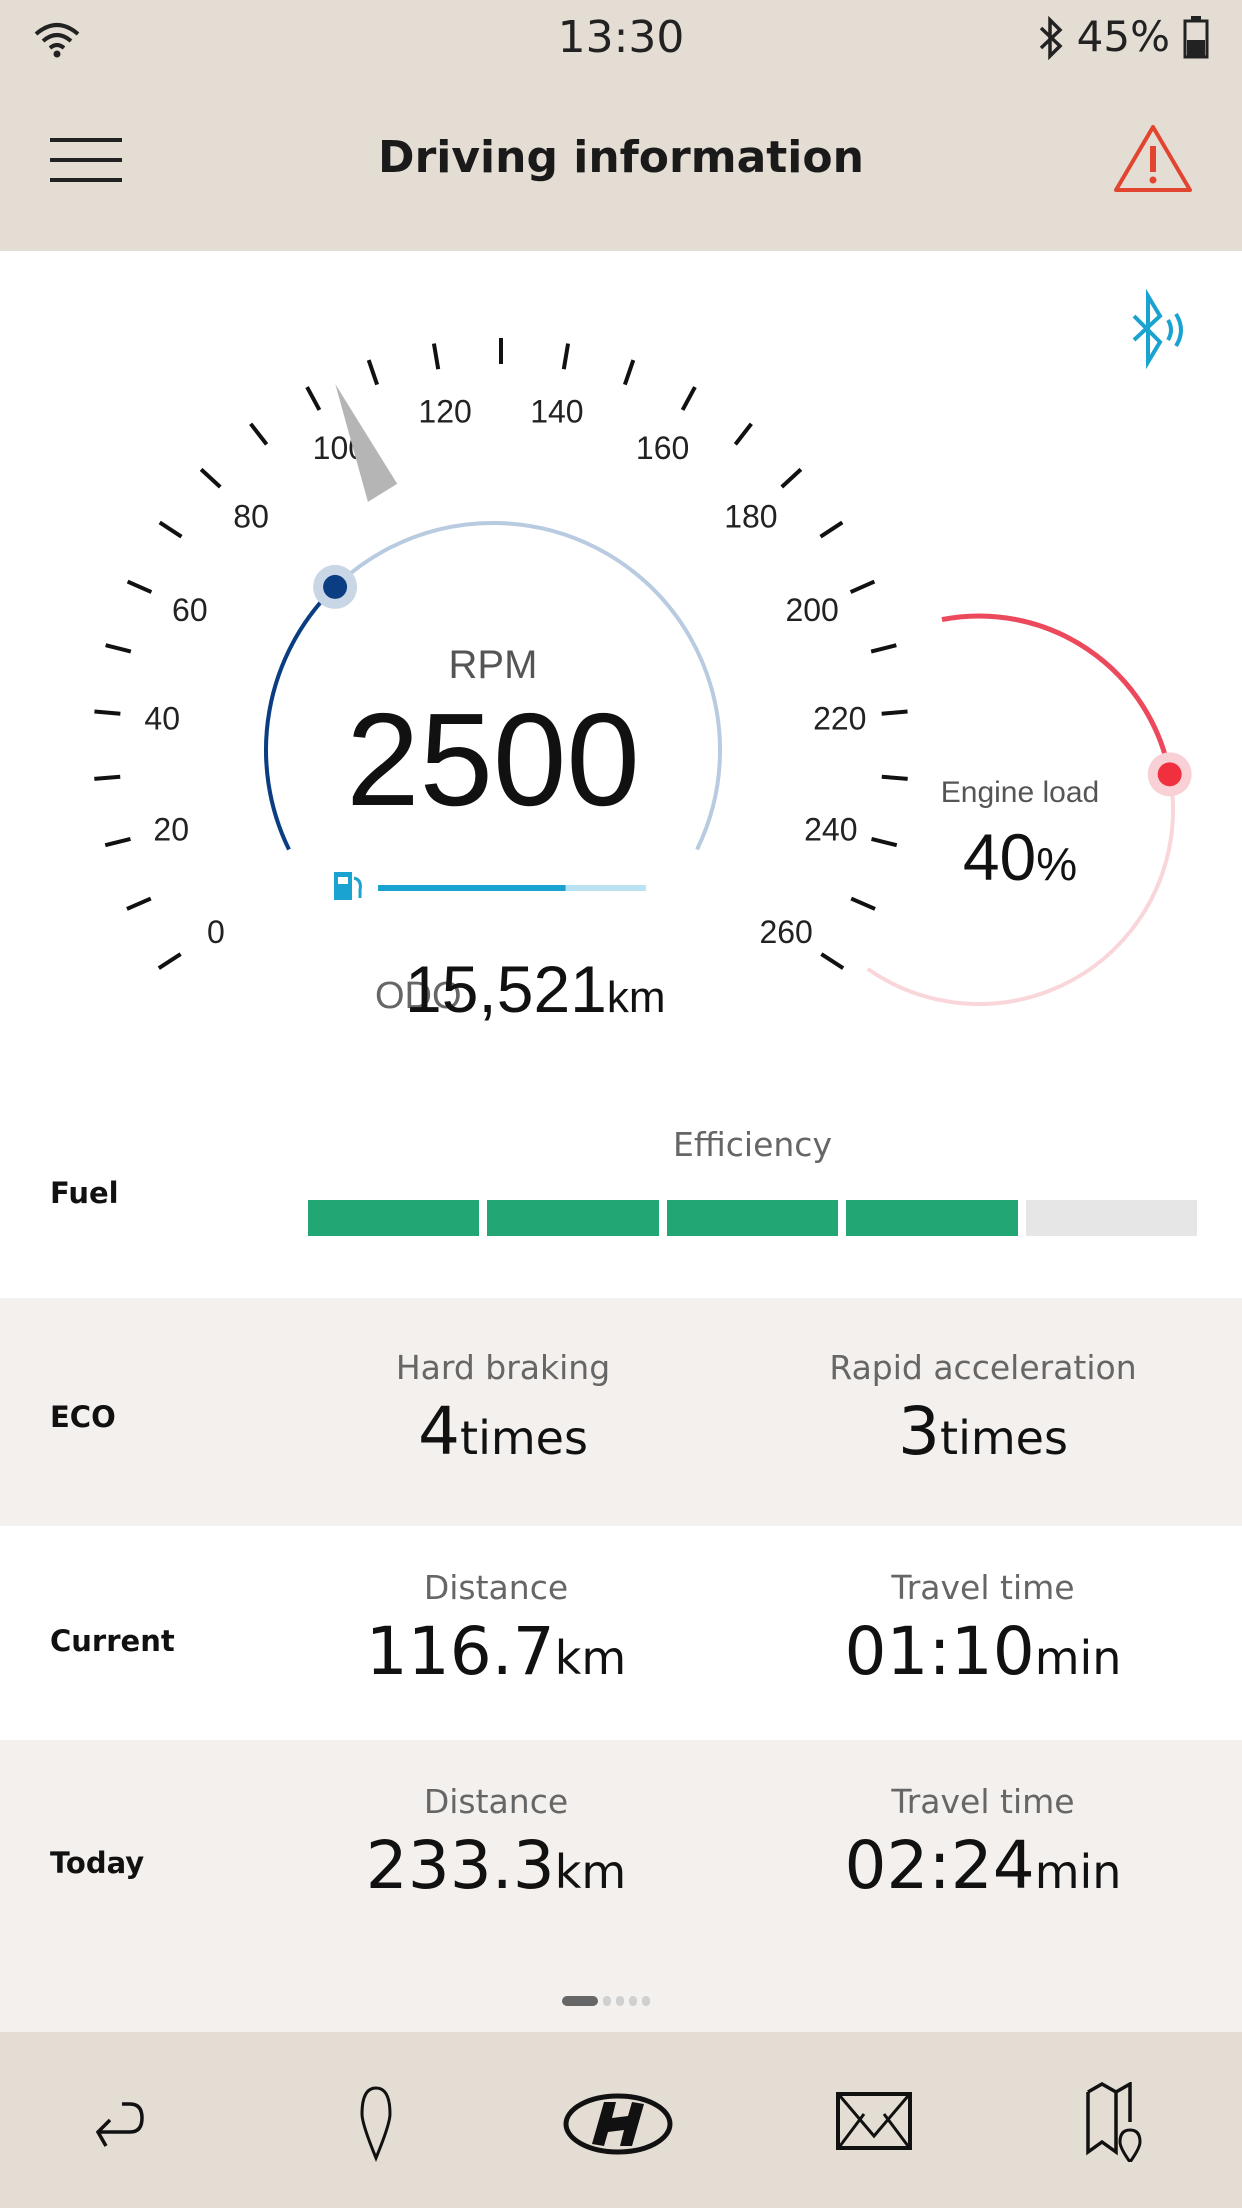 This screenshot has width=1242, height=2208. What do you see at coordinates (97, 1863) in the screenshot?
I see `today-label: Today` at bounding box center [97, 1863].